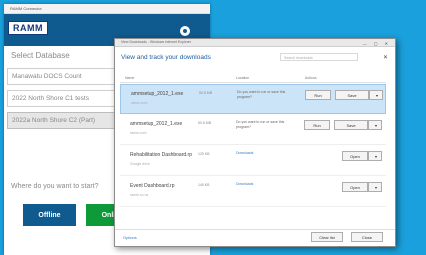 This screenshot has height=255, width=426. What do you see at coordinates (185, 31) in the screenshot?
I see `settings-icon` at bounding box center [185, 31].